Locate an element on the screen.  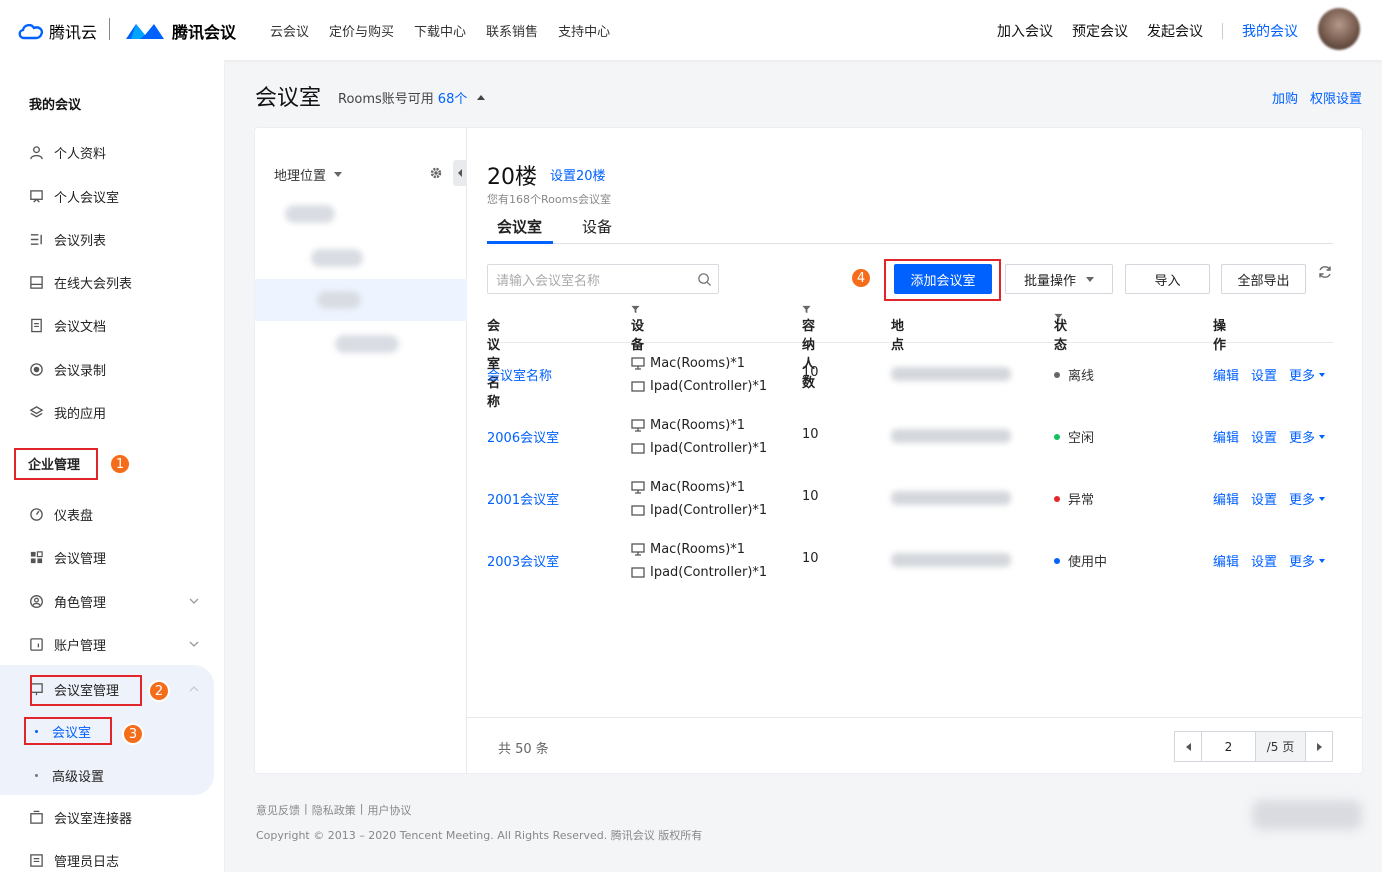
tab-devices: 设备 is located at coordinates (597, 226).